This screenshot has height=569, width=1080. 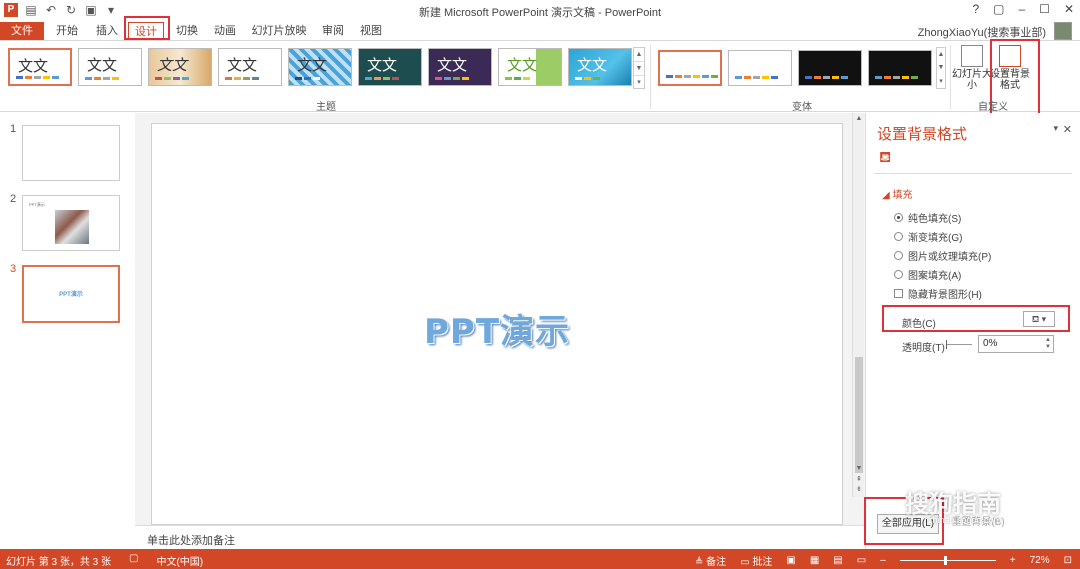 What do you see at coordinates (975, 9) in the screenshot?
I see `help-icon: ?` at bounding box center [975, 9].